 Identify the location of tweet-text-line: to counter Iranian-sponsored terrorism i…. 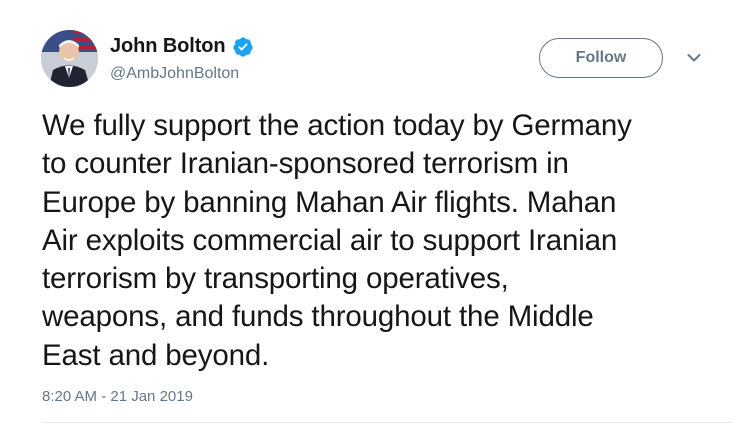
(305, 164).